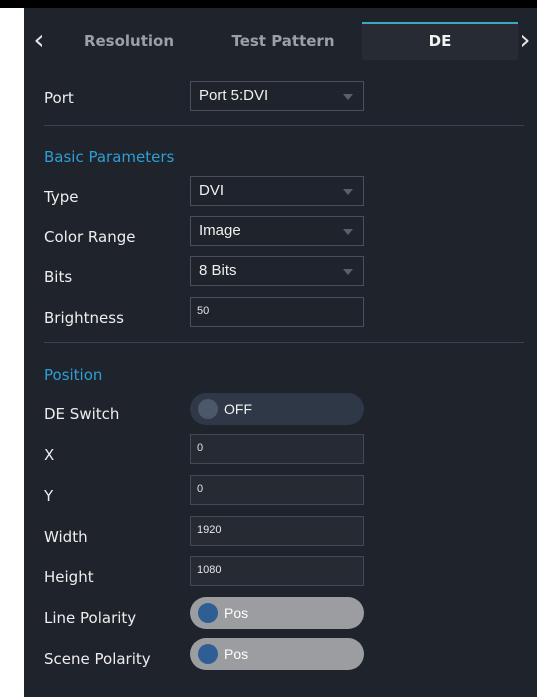 This screenshot has height=697, width=537. I want to click on active-tab-indicator, so click(440, 23).